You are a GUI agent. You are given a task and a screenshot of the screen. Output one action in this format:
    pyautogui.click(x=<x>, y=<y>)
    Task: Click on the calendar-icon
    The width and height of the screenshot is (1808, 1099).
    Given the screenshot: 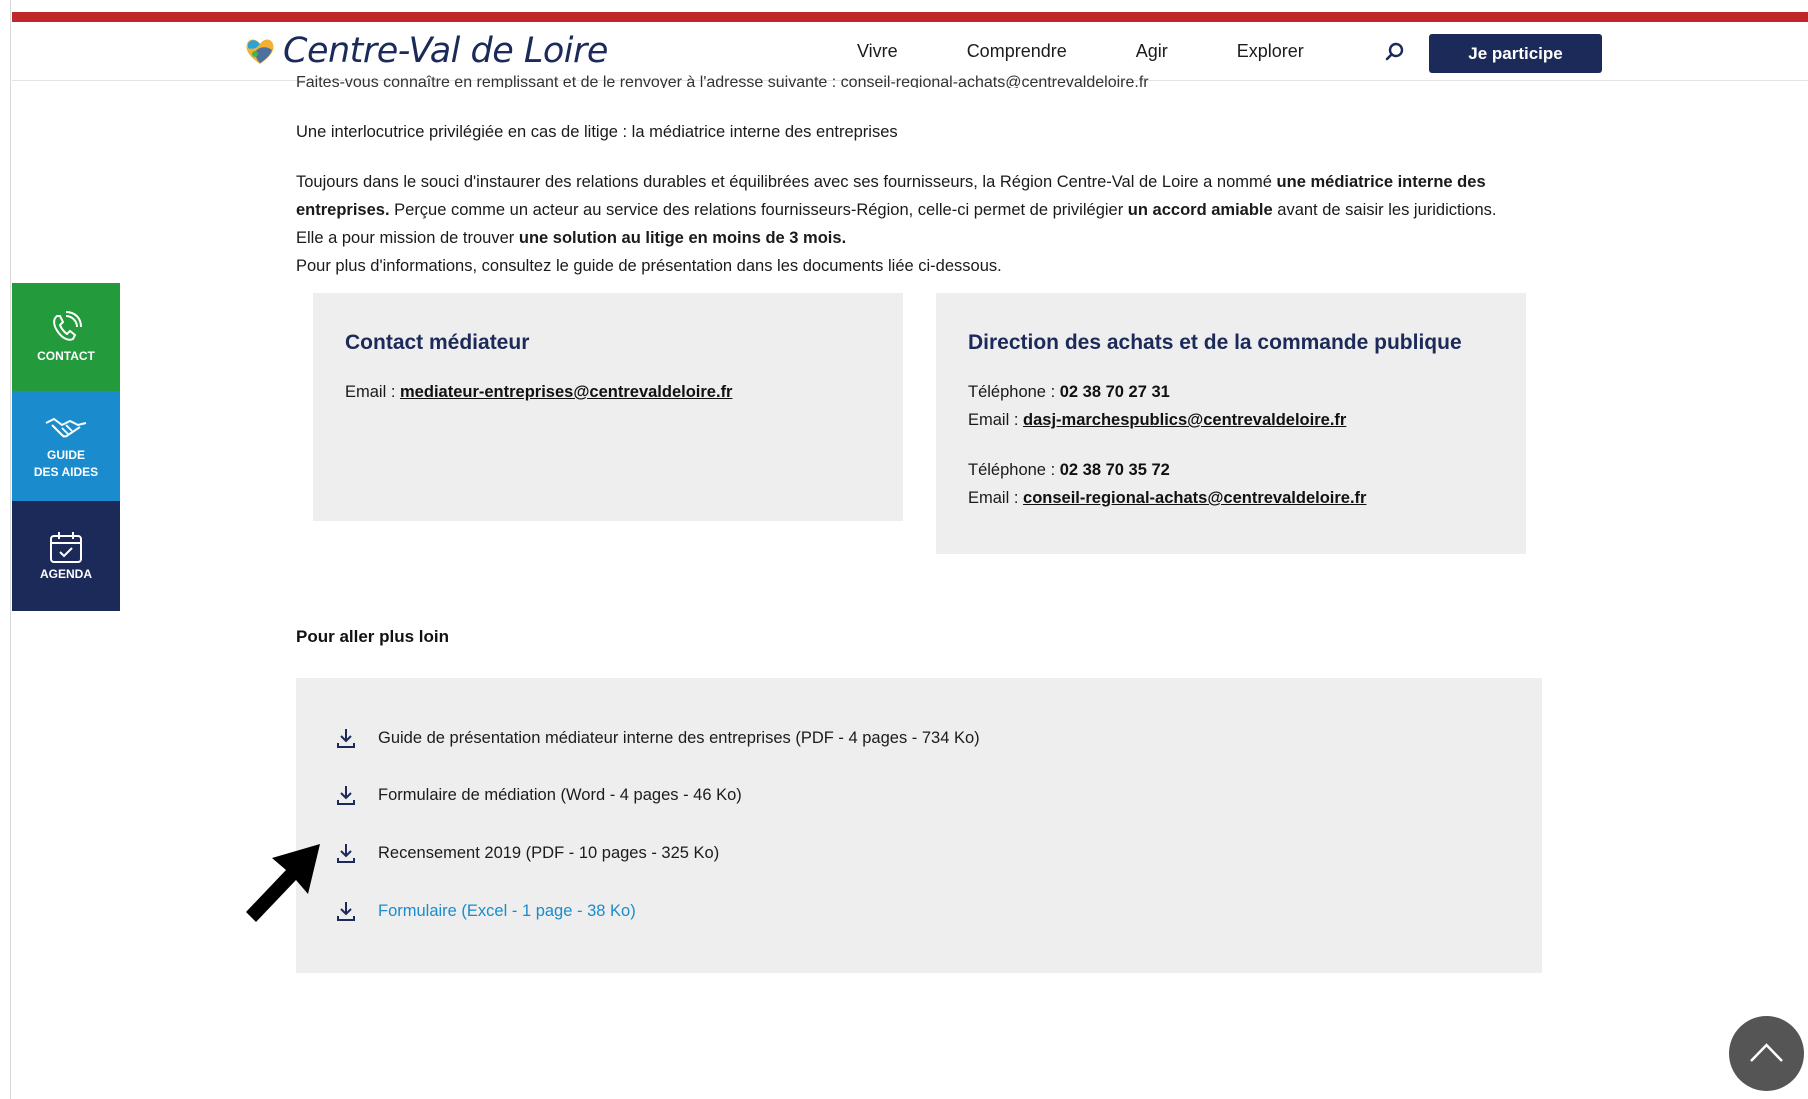 What is the action you would take?
    pyautogui.click(x=66, y=547)
    